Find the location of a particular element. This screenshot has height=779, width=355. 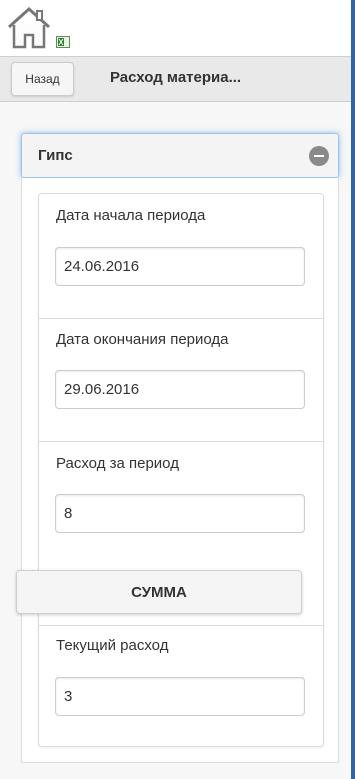

minus-circle-icon is located at coordinates (319, 156).